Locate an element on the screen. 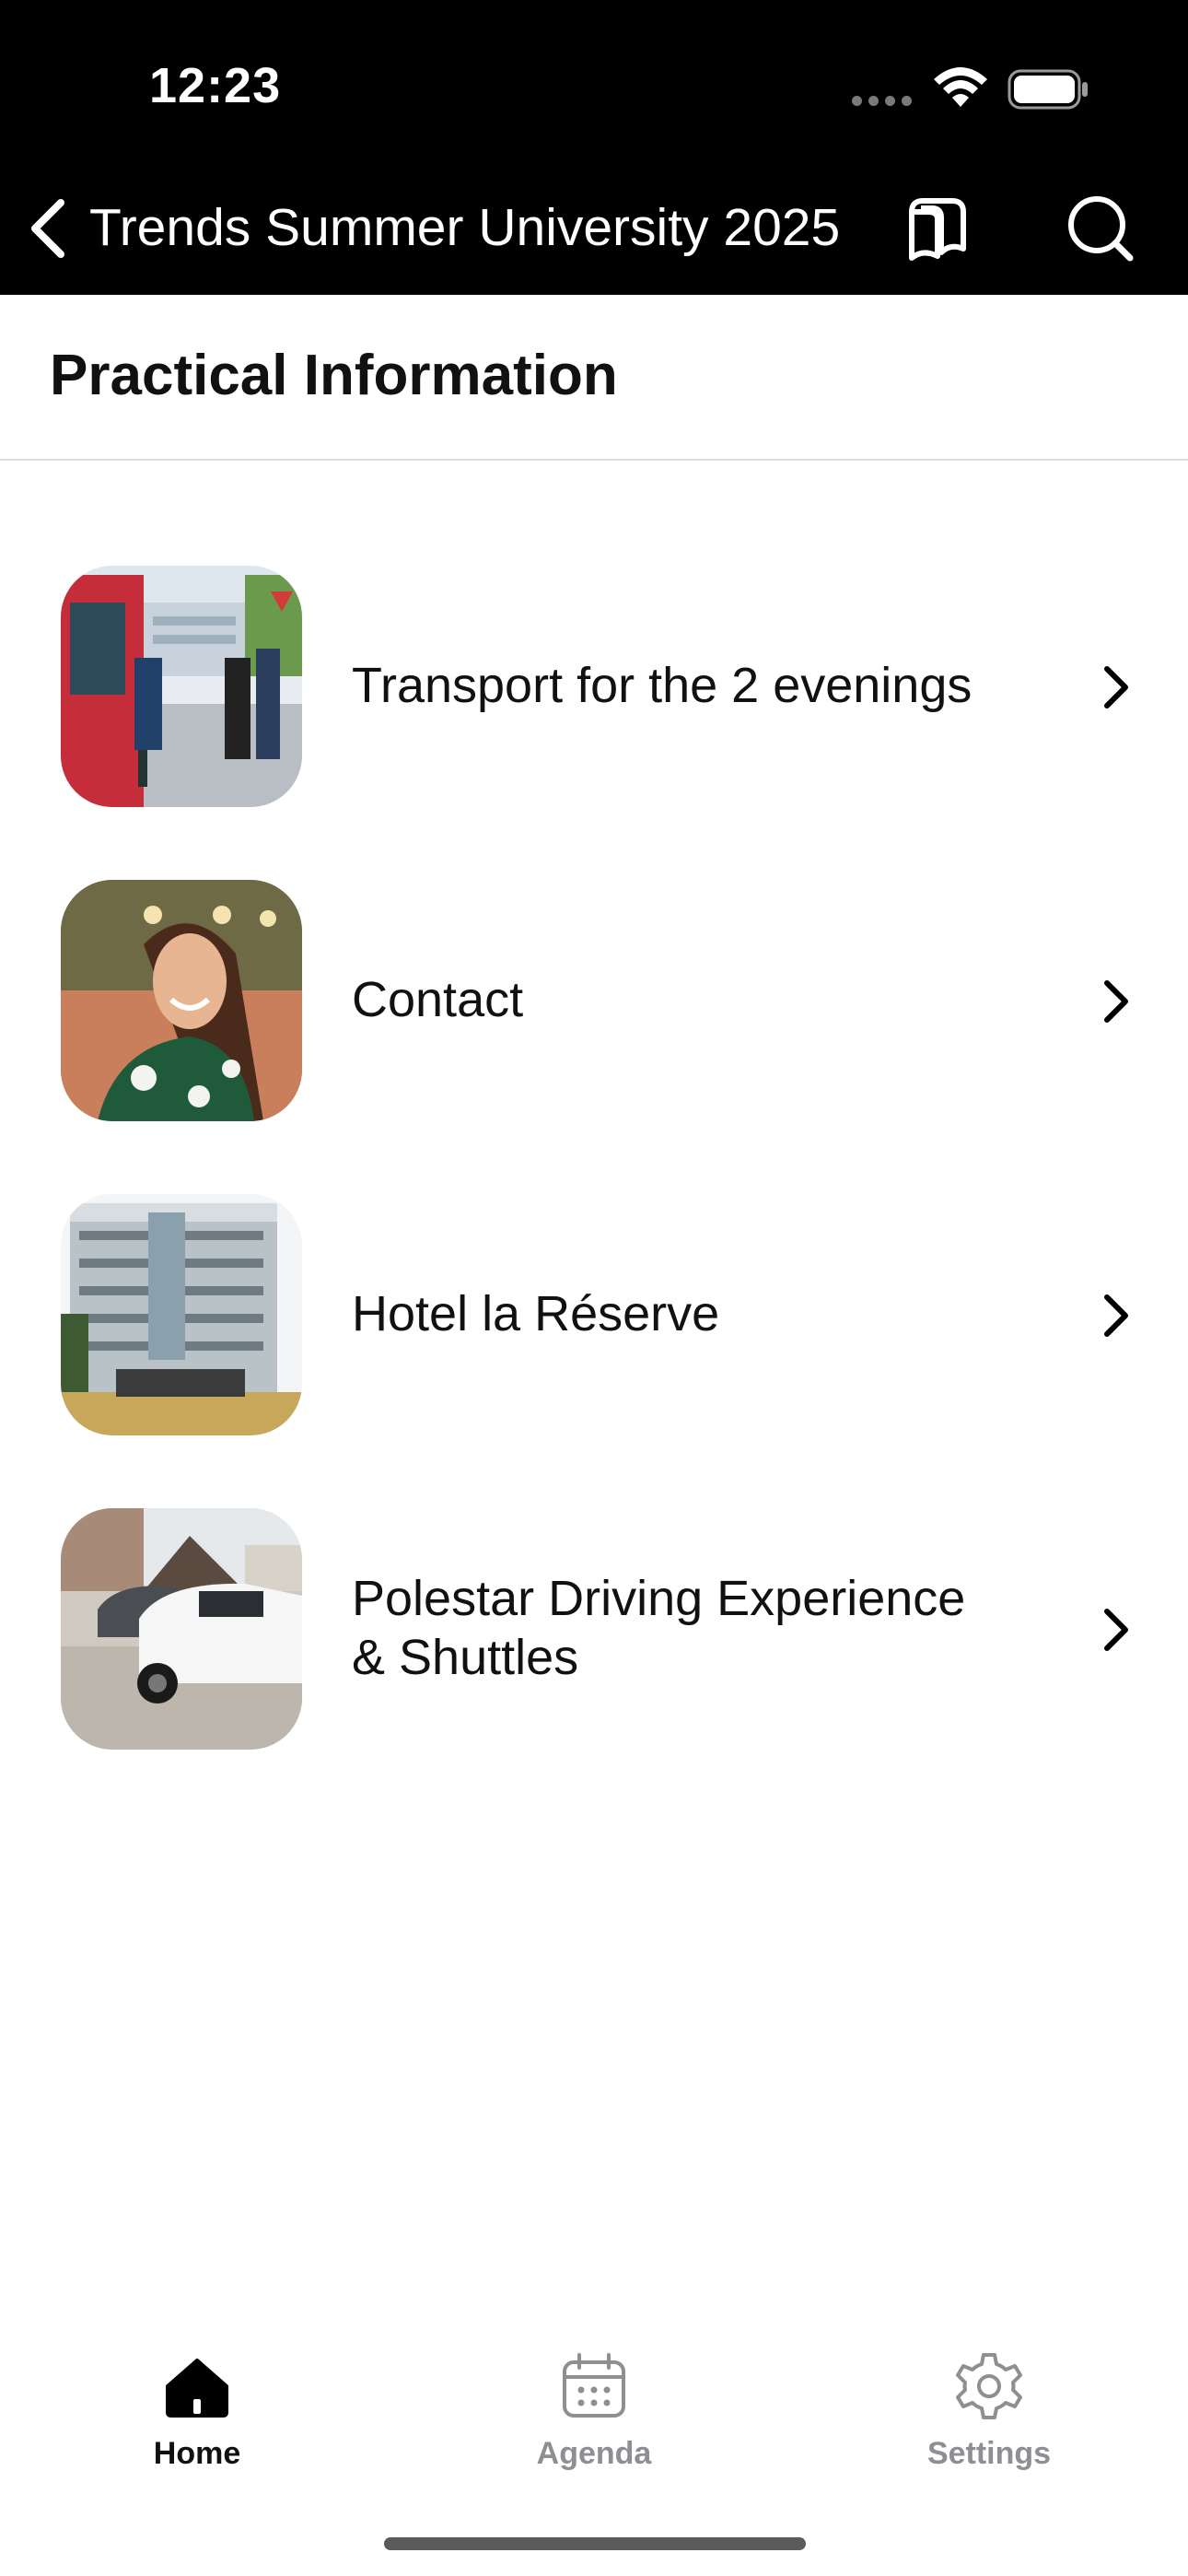 This screenshot has width=1188, height=2576. item-label: Transport for the 2 evenings is located at coordinates (662, 685).